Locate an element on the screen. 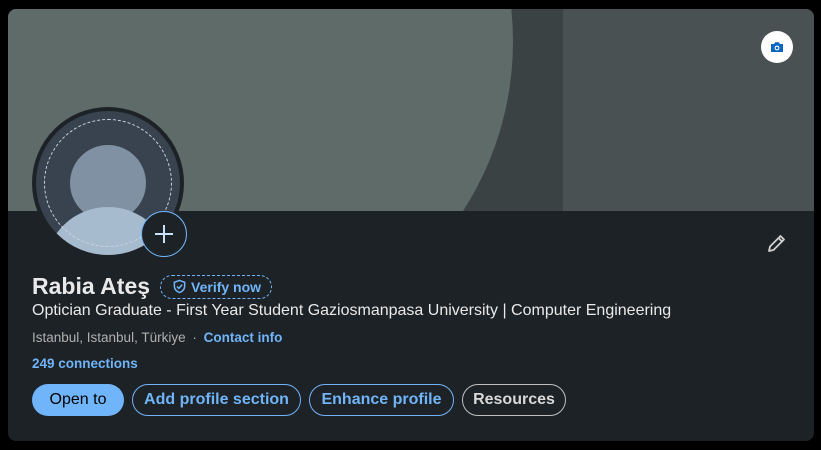 The width and height of the screenshot is (821, 450). enhance-profile-button: Enhance profile is located at coordinates (381, 400).